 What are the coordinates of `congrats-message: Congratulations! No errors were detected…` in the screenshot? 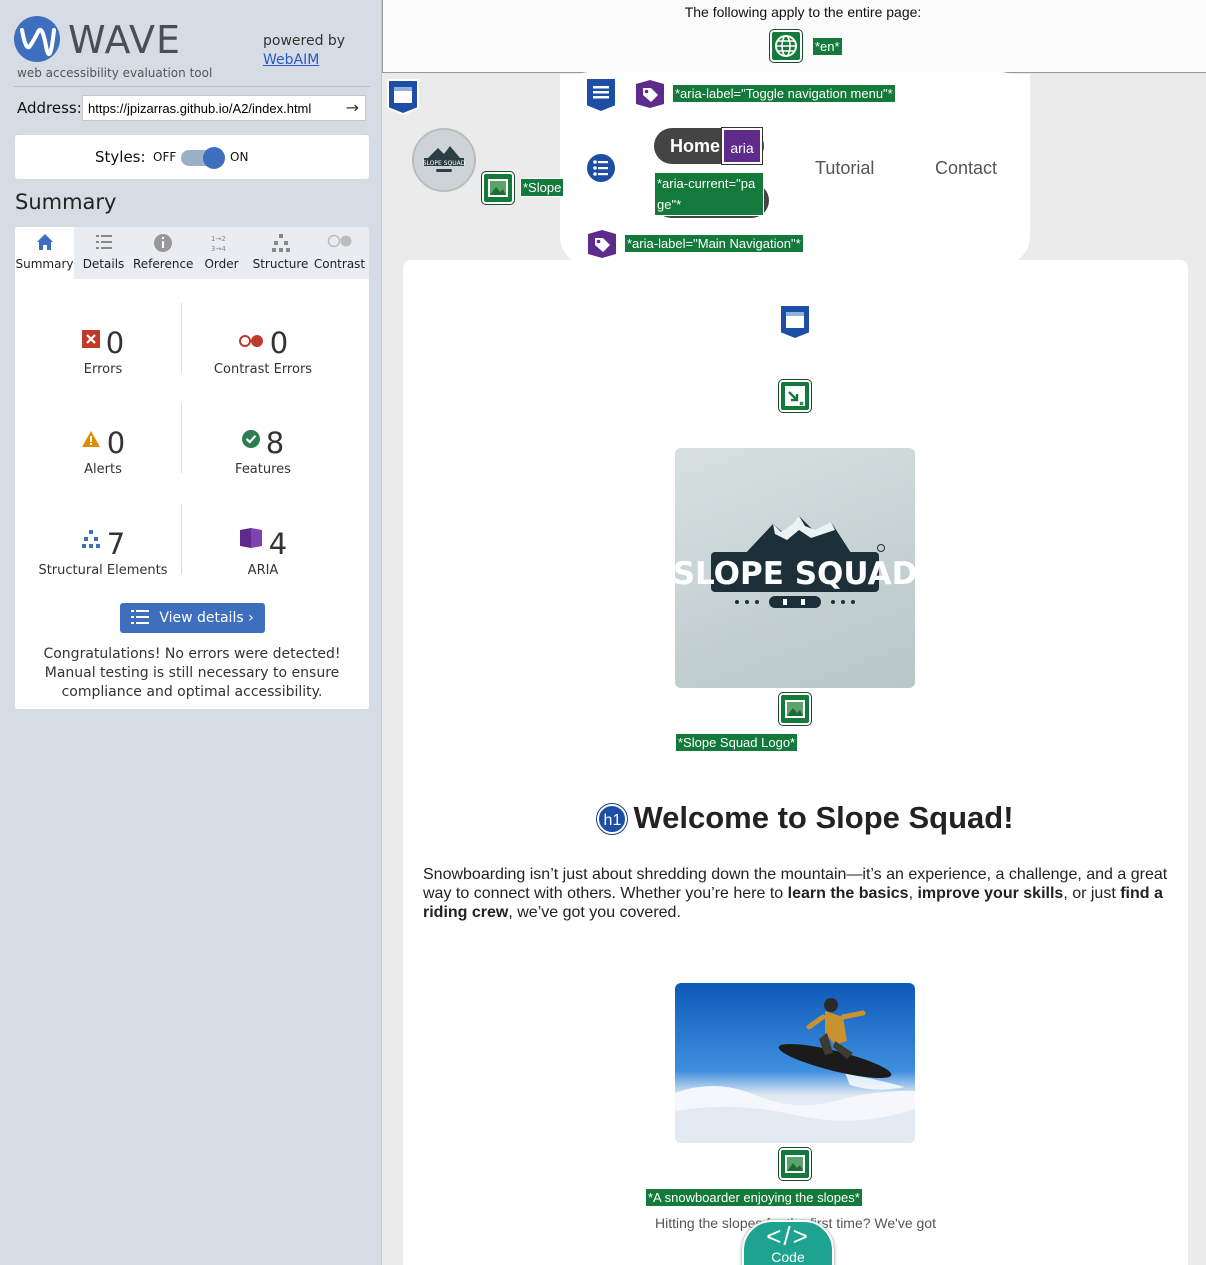 It's located at (192, 673).